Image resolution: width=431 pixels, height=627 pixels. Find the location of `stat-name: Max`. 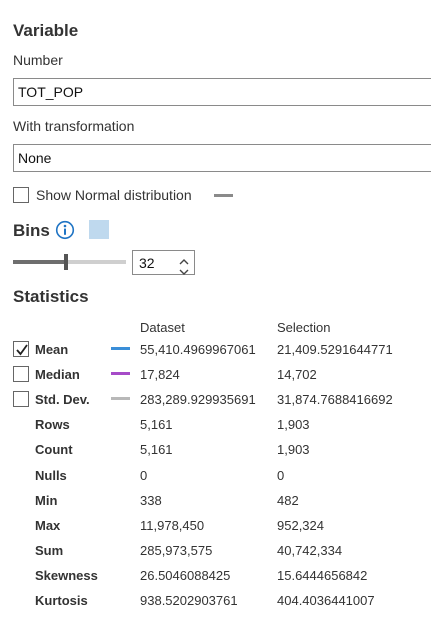

stat-name: Max is located at coordinates (48, 525).